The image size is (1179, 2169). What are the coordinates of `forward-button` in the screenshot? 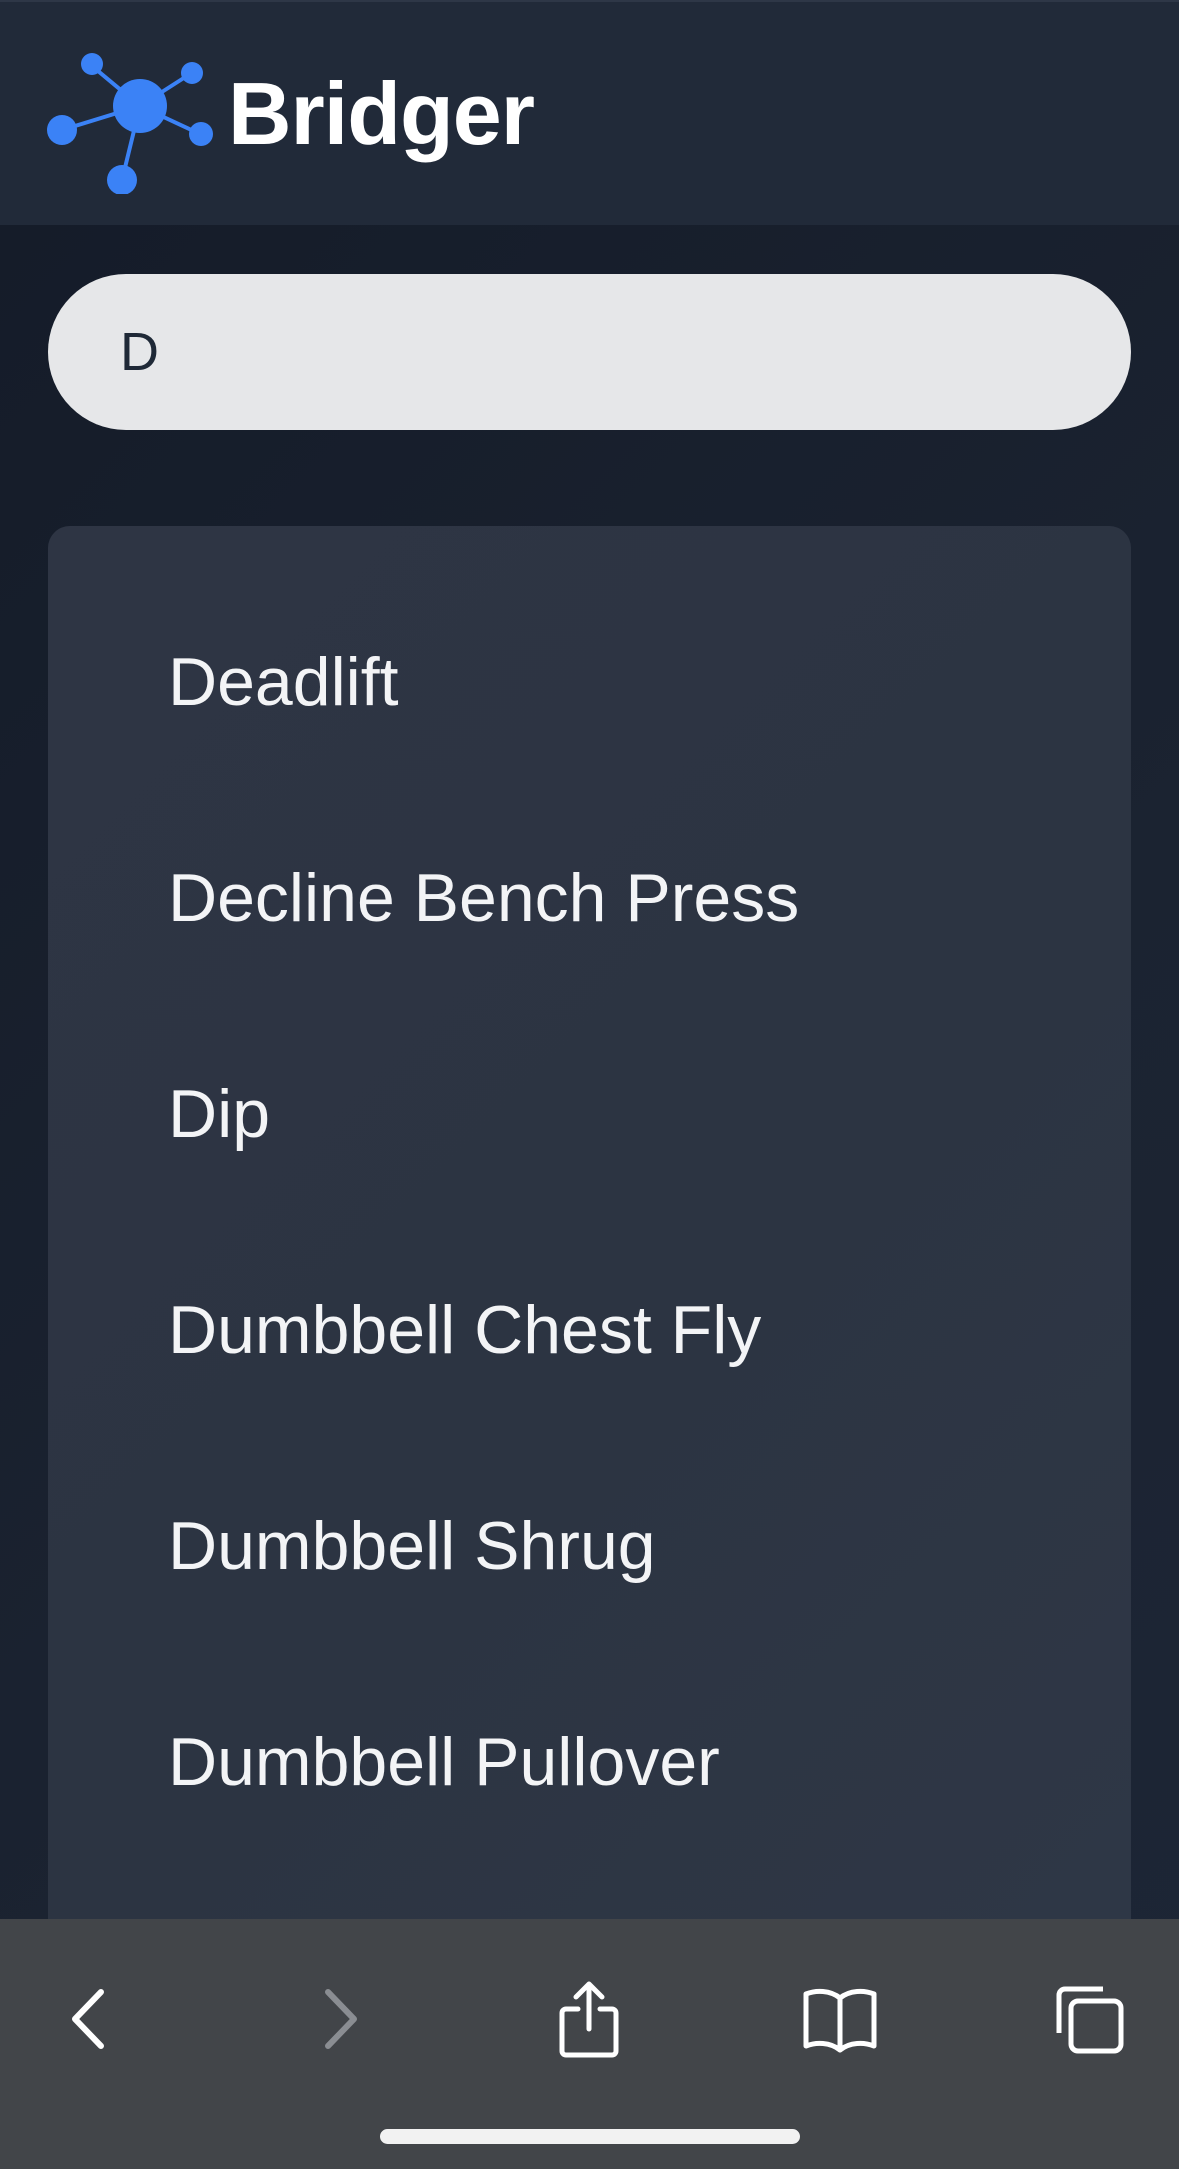 It's located at (342, 2019).